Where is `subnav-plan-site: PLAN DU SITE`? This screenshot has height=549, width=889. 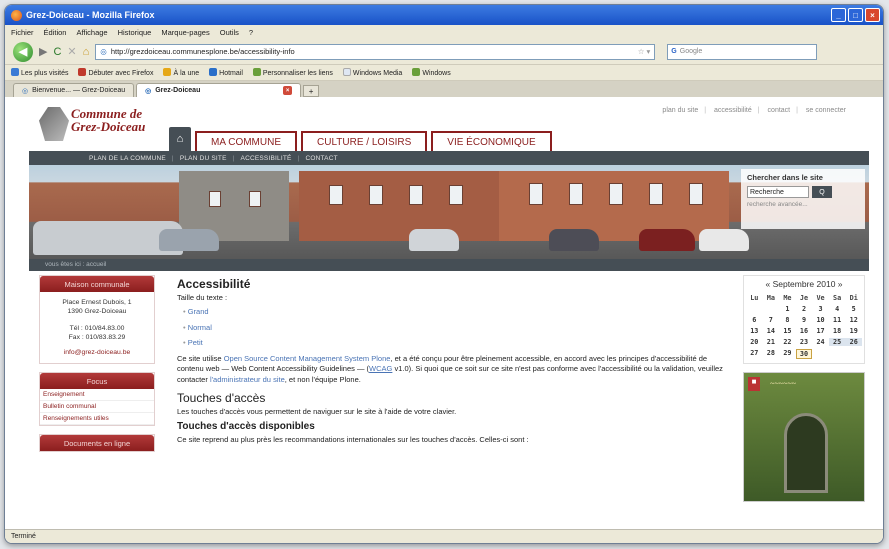 subnav-plan-site: PLAN DU SITE is located at coordinates (203, 158).